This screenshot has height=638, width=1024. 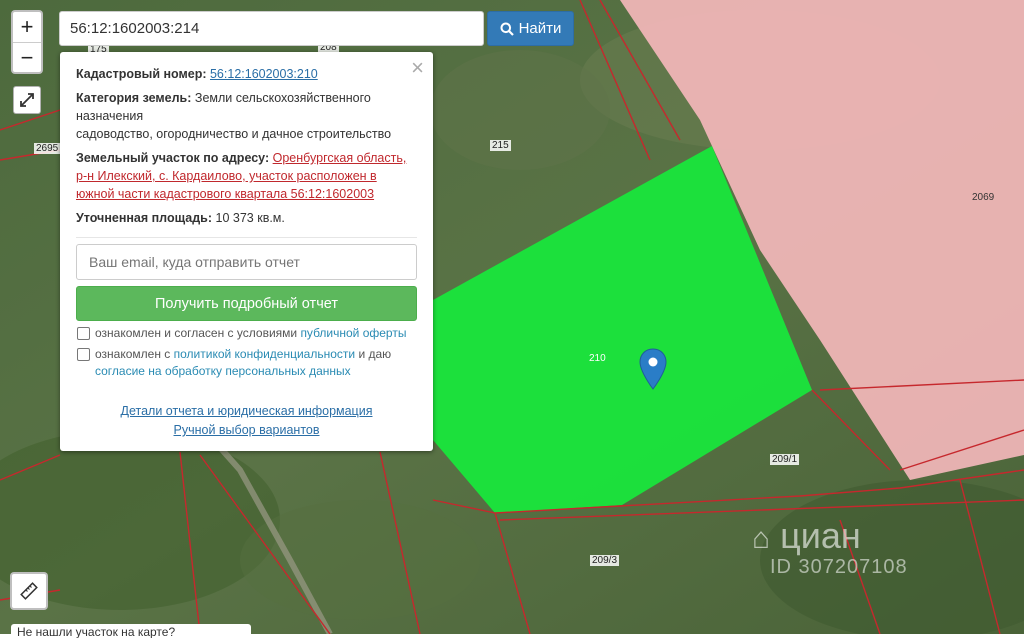 What do you see at coordinates (131, 631) in the screenshot?
I see `not-found-bar: Не нашли участок на карте?` at bounding box center [131, 631].